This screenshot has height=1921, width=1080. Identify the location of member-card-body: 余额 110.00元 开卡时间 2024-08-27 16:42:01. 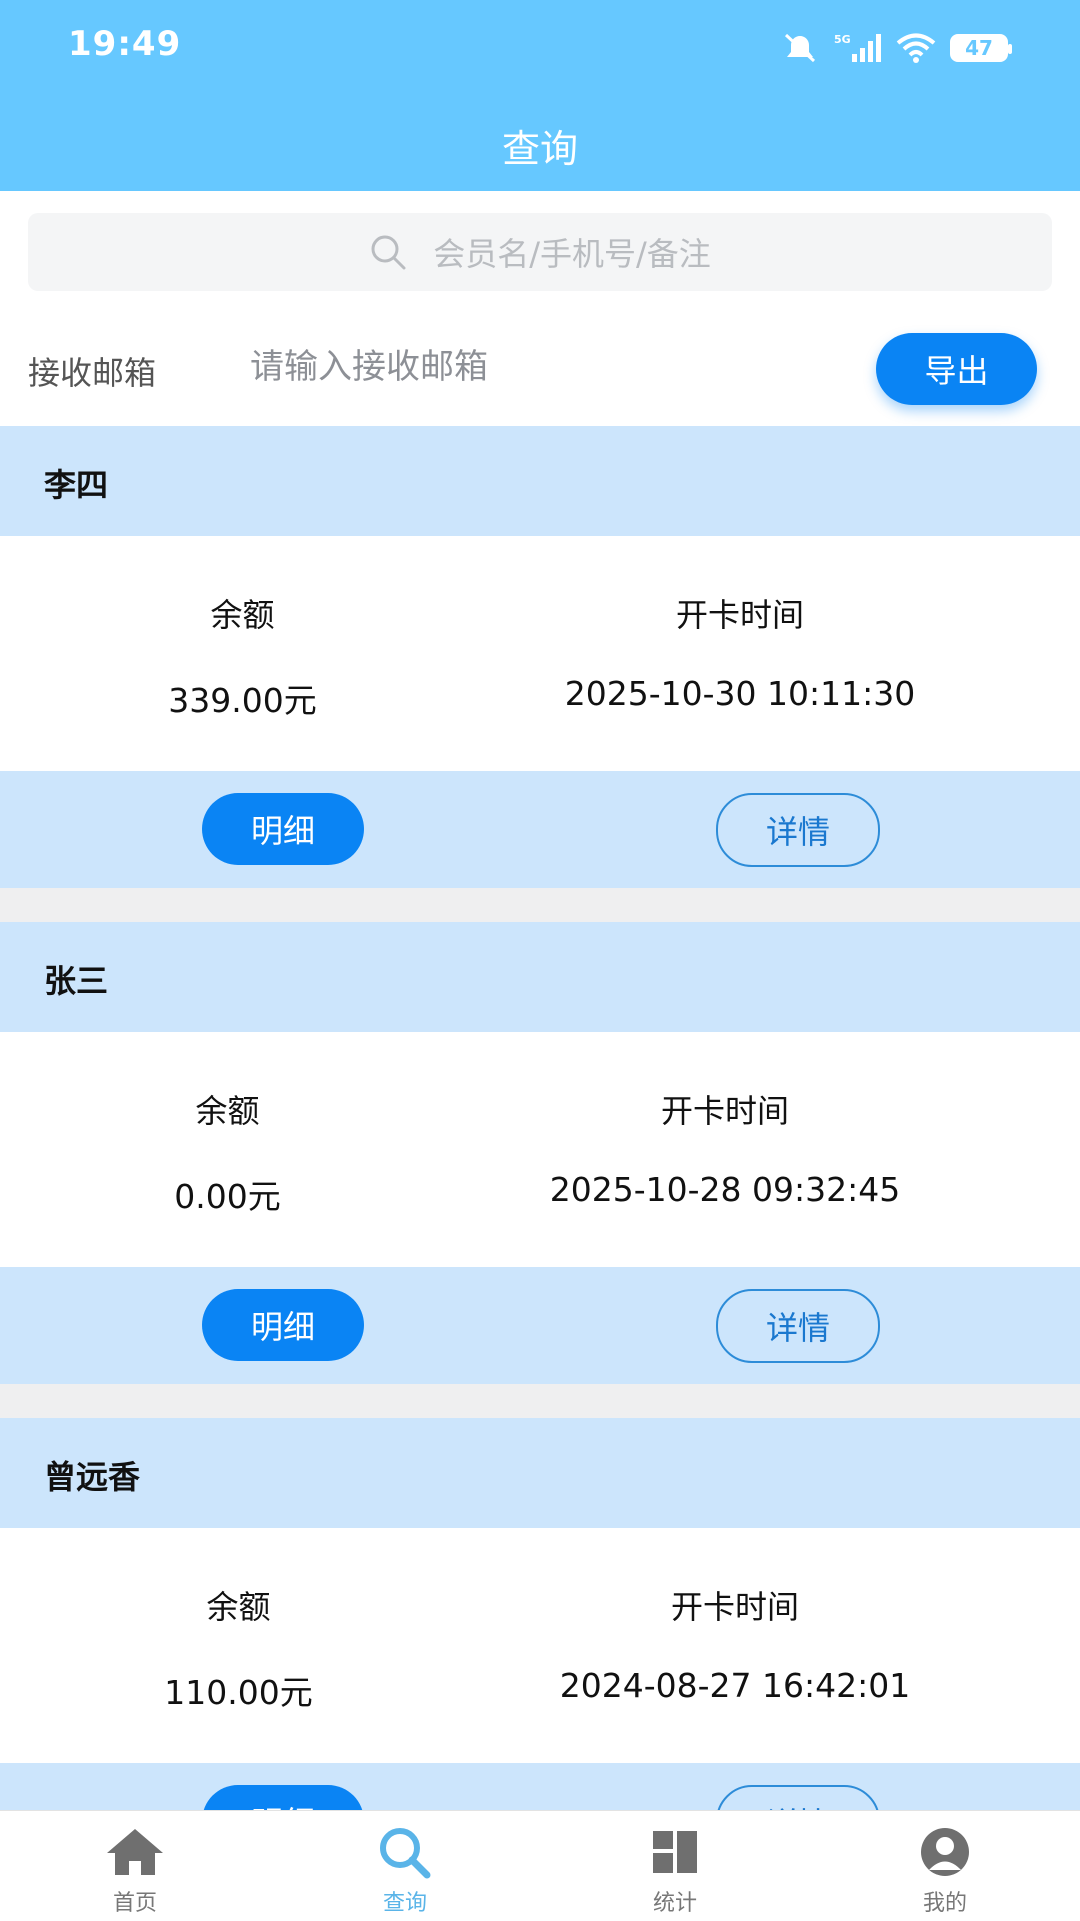
(540, 1645).